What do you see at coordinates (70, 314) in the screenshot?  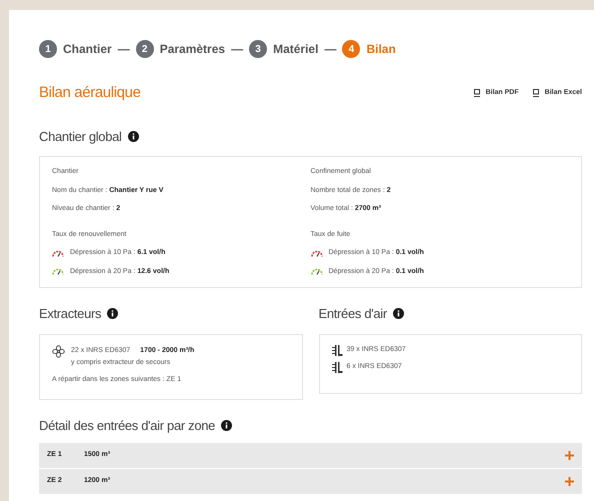 I see `section-heading: Extracteurs` at bounding box center [70, 314].